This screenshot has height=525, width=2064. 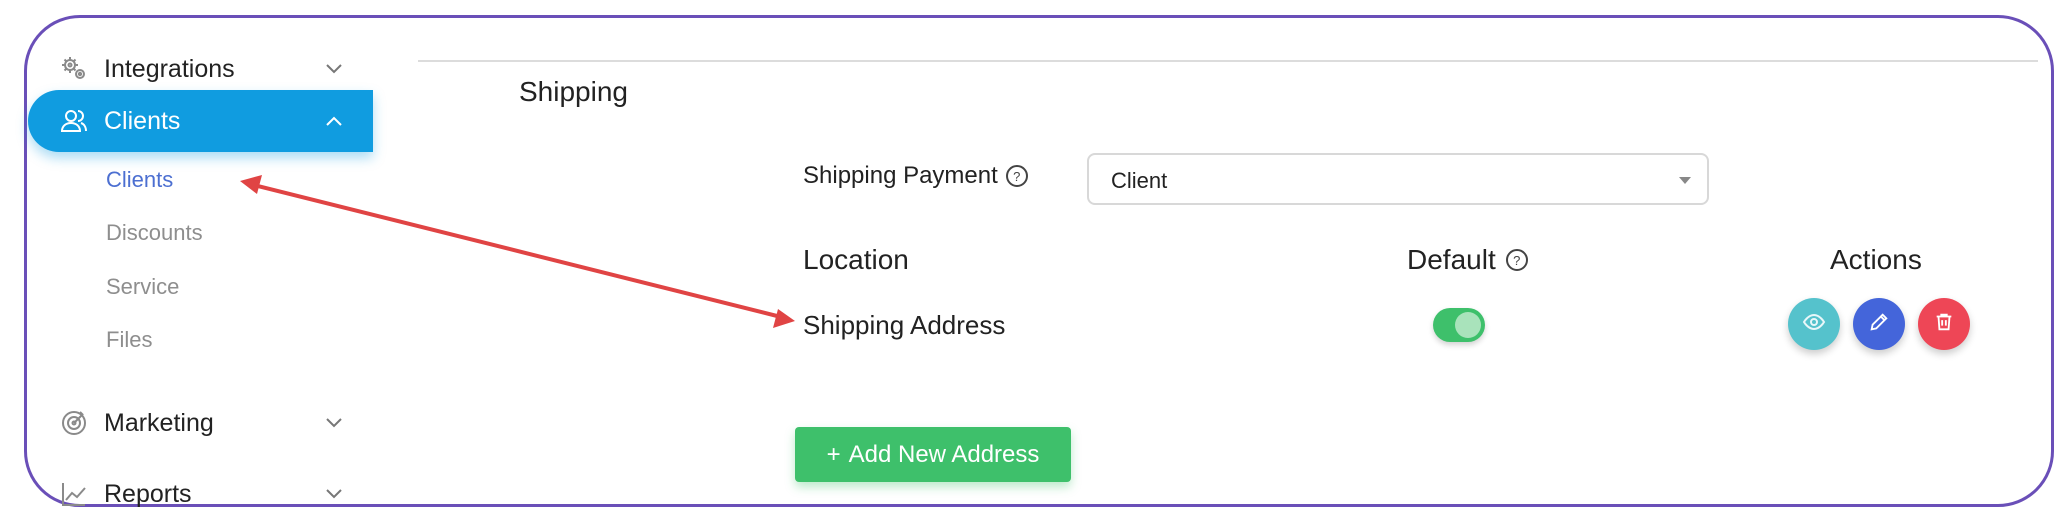 I want to click on edit-button, so click(x=1879, y=324).